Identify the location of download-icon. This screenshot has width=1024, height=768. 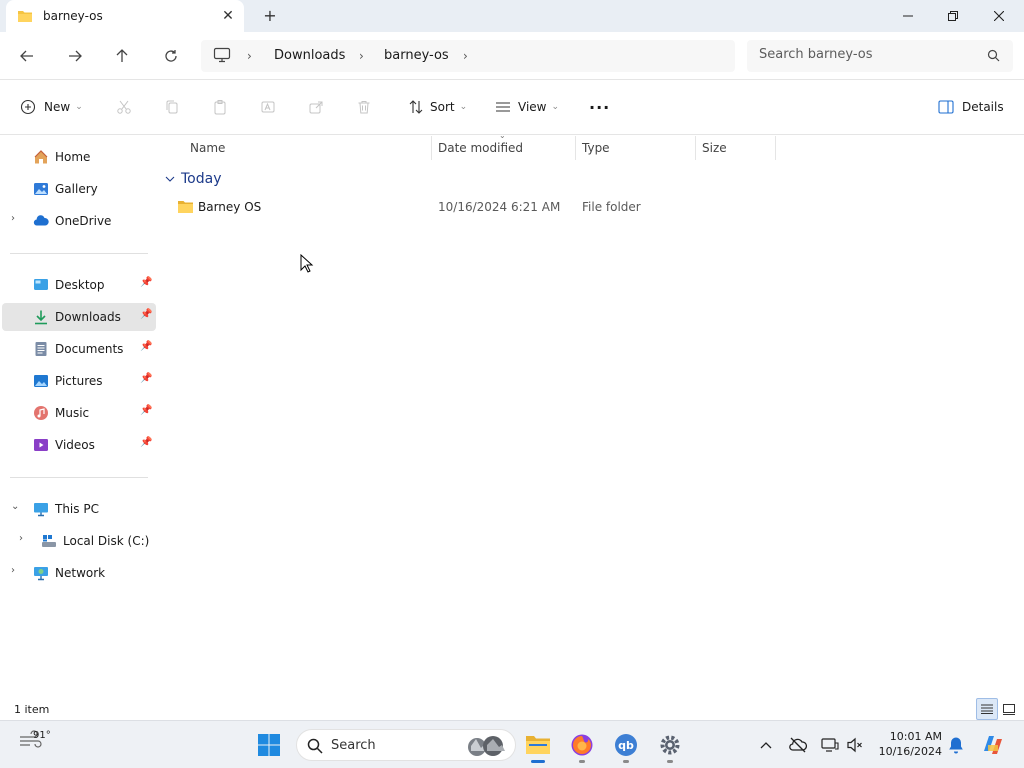
(41, 317).